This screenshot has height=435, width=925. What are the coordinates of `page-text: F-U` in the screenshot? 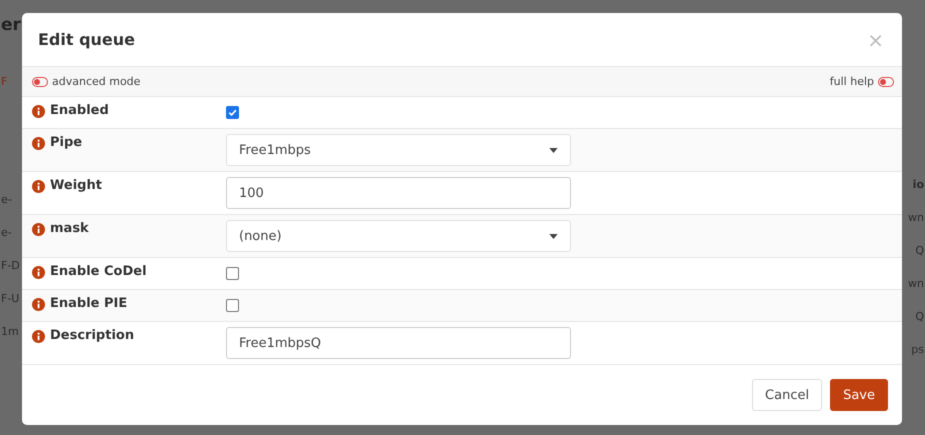 It's located at (10, 299).